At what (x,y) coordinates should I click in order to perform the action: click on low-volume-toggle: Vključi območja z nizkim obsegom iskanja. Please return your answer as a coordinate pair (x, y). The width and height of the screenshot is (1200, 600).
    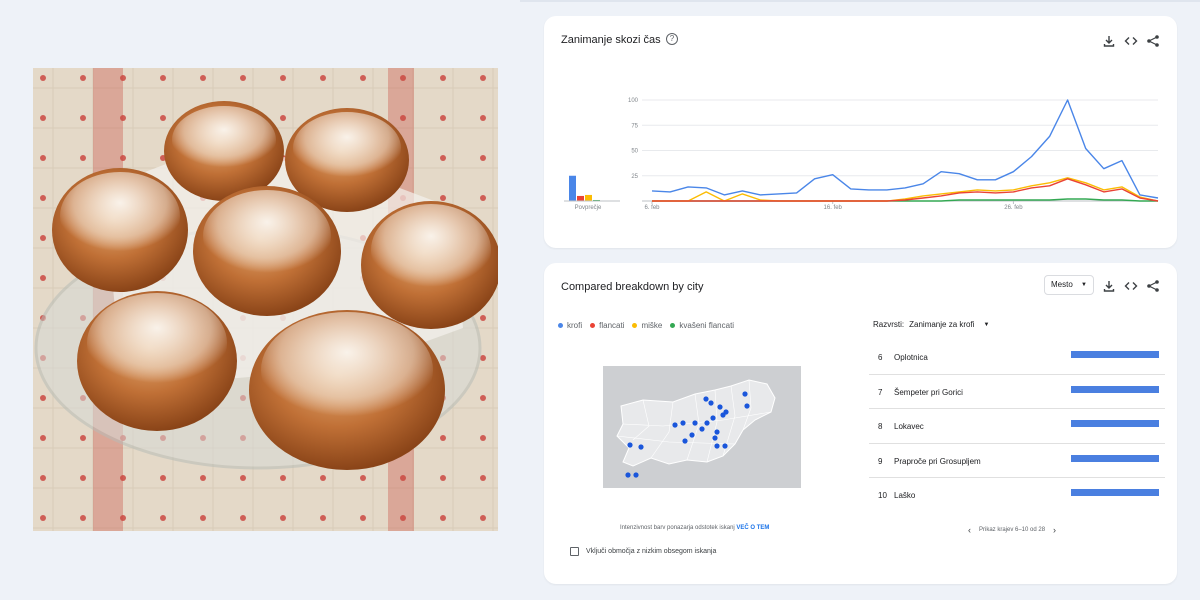
    Looking at the image, I should click on (643, 551).